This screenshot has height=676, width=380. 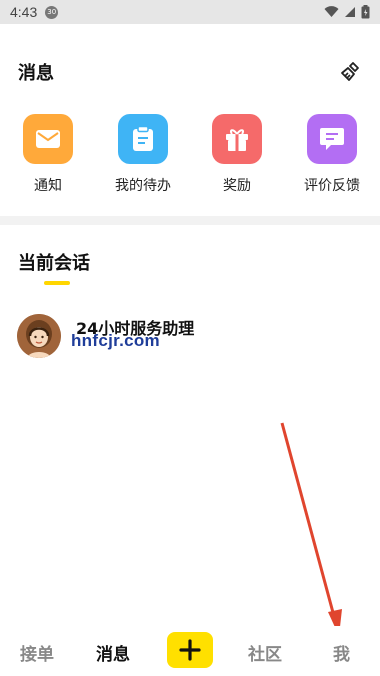 What do you see at coordinates (52, 12) in the screenshot?
I see `notification-badge: 30` at bounding box center [52, 12].